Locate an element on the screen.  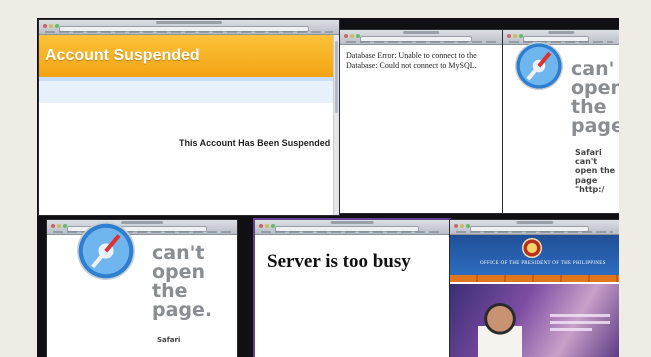
scrollbar is located at coordinates (336, 125).